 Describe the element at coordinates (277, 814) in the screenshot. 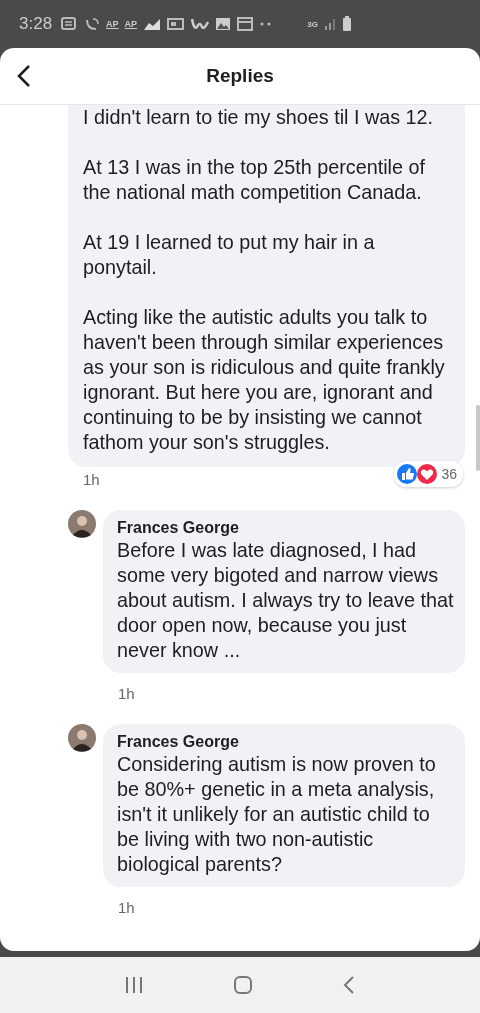

I see `reply-text: Considering autism is now proven to be 80%+ genetic in a meta analysis, isn't it unlikely for an autistic child to be living with two non-autistic biological parents?` at that location.